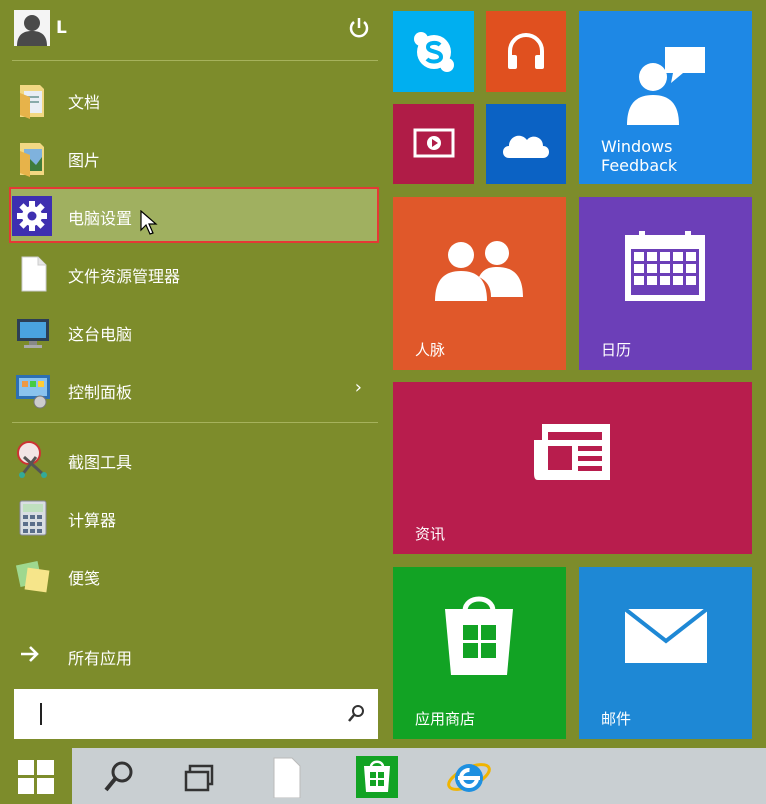  What do you see at coordinates (84, 160) in the screenshot?
I see `menu-item-label: 图片` at bounding box center [84, 160].